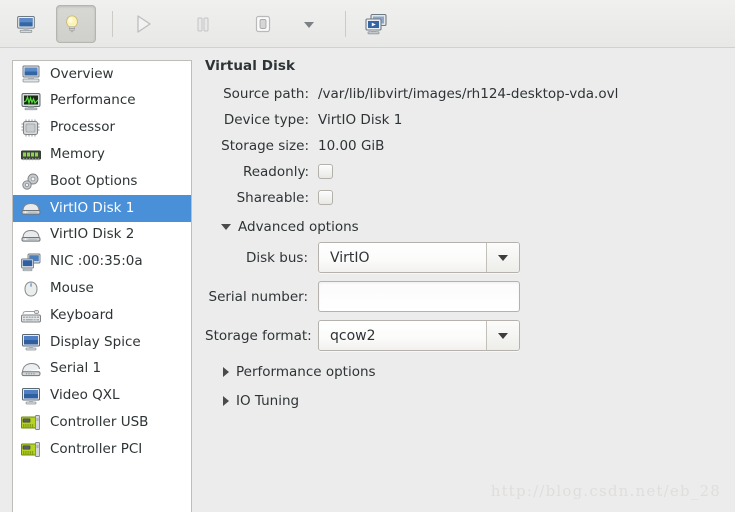 This screenshot has height=512, width=735. I want to click on sidebar-item-keyboard: Keyboard, so click(102, 315).